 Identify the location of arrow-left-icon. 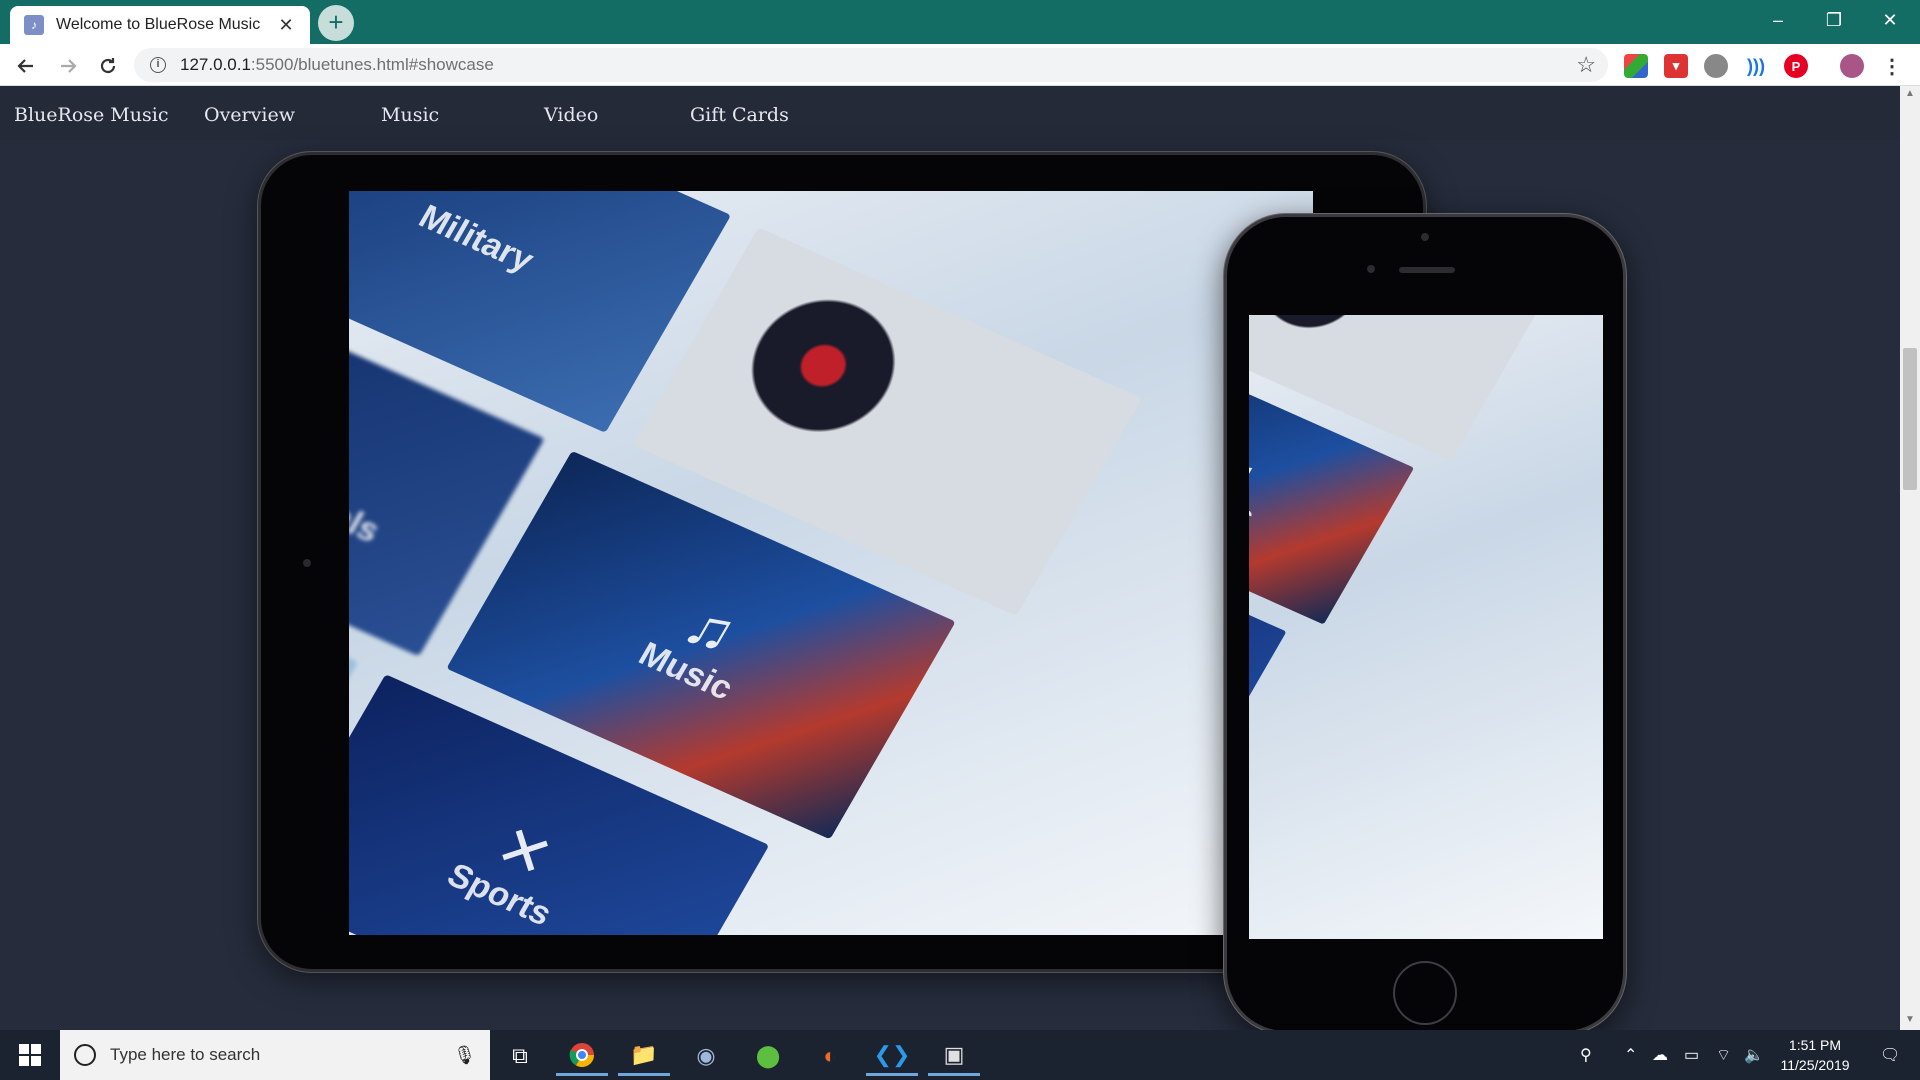
(25, 66).